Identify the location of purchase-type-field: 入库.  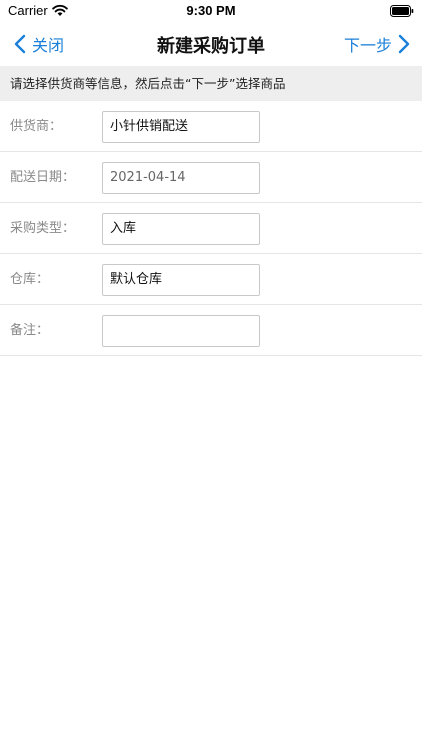
(181, 229).